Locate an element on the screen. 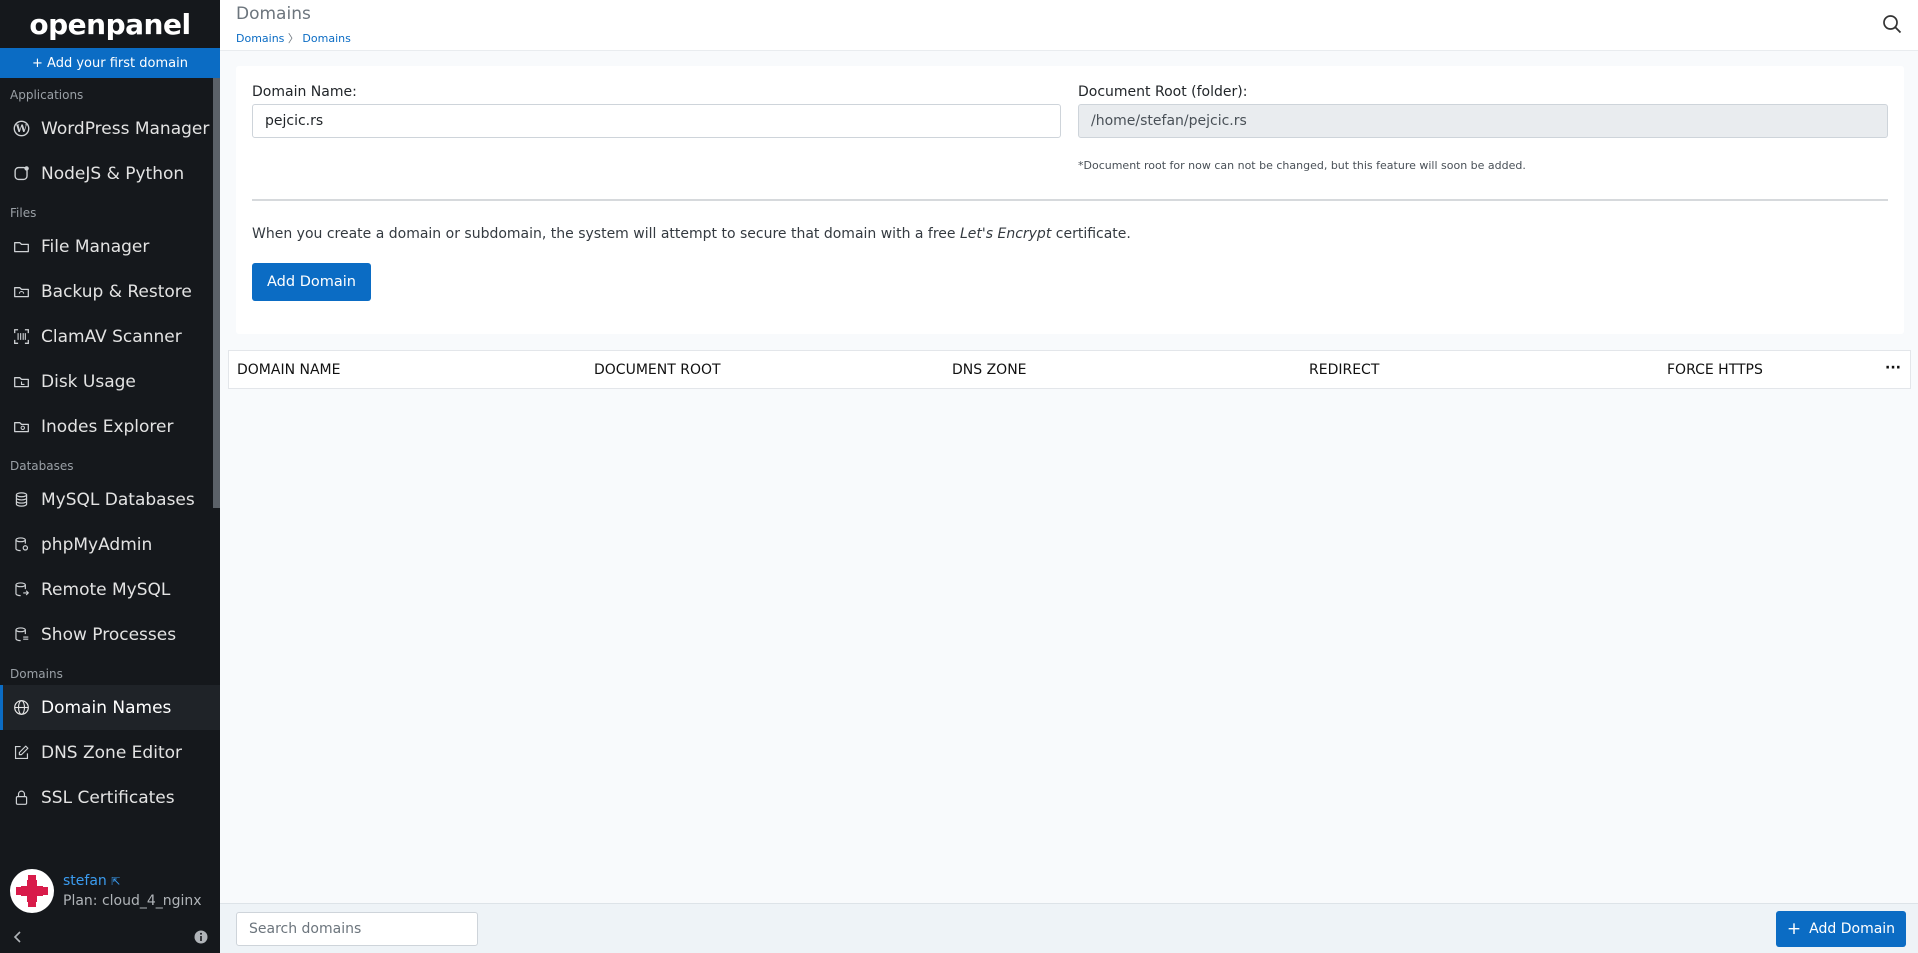 Image resolution: width=1918 pixels, height=953 pixels. sidebar-item-wordpress: W WordPress Manager is located at coordinates (110, 128).